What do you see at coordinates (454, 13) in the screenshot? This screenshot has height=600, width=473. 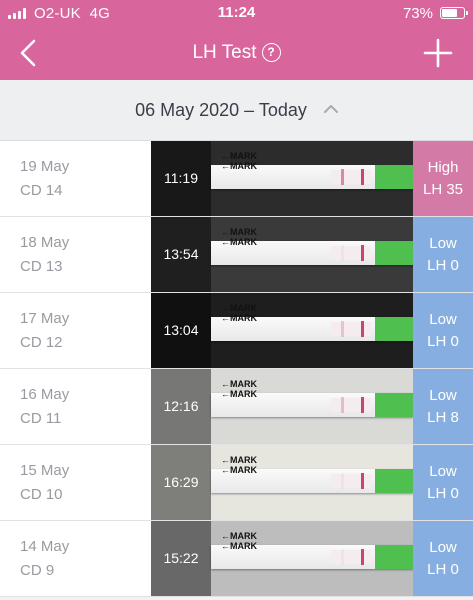 I see `battery-icon` at bounding box center [454, 13].